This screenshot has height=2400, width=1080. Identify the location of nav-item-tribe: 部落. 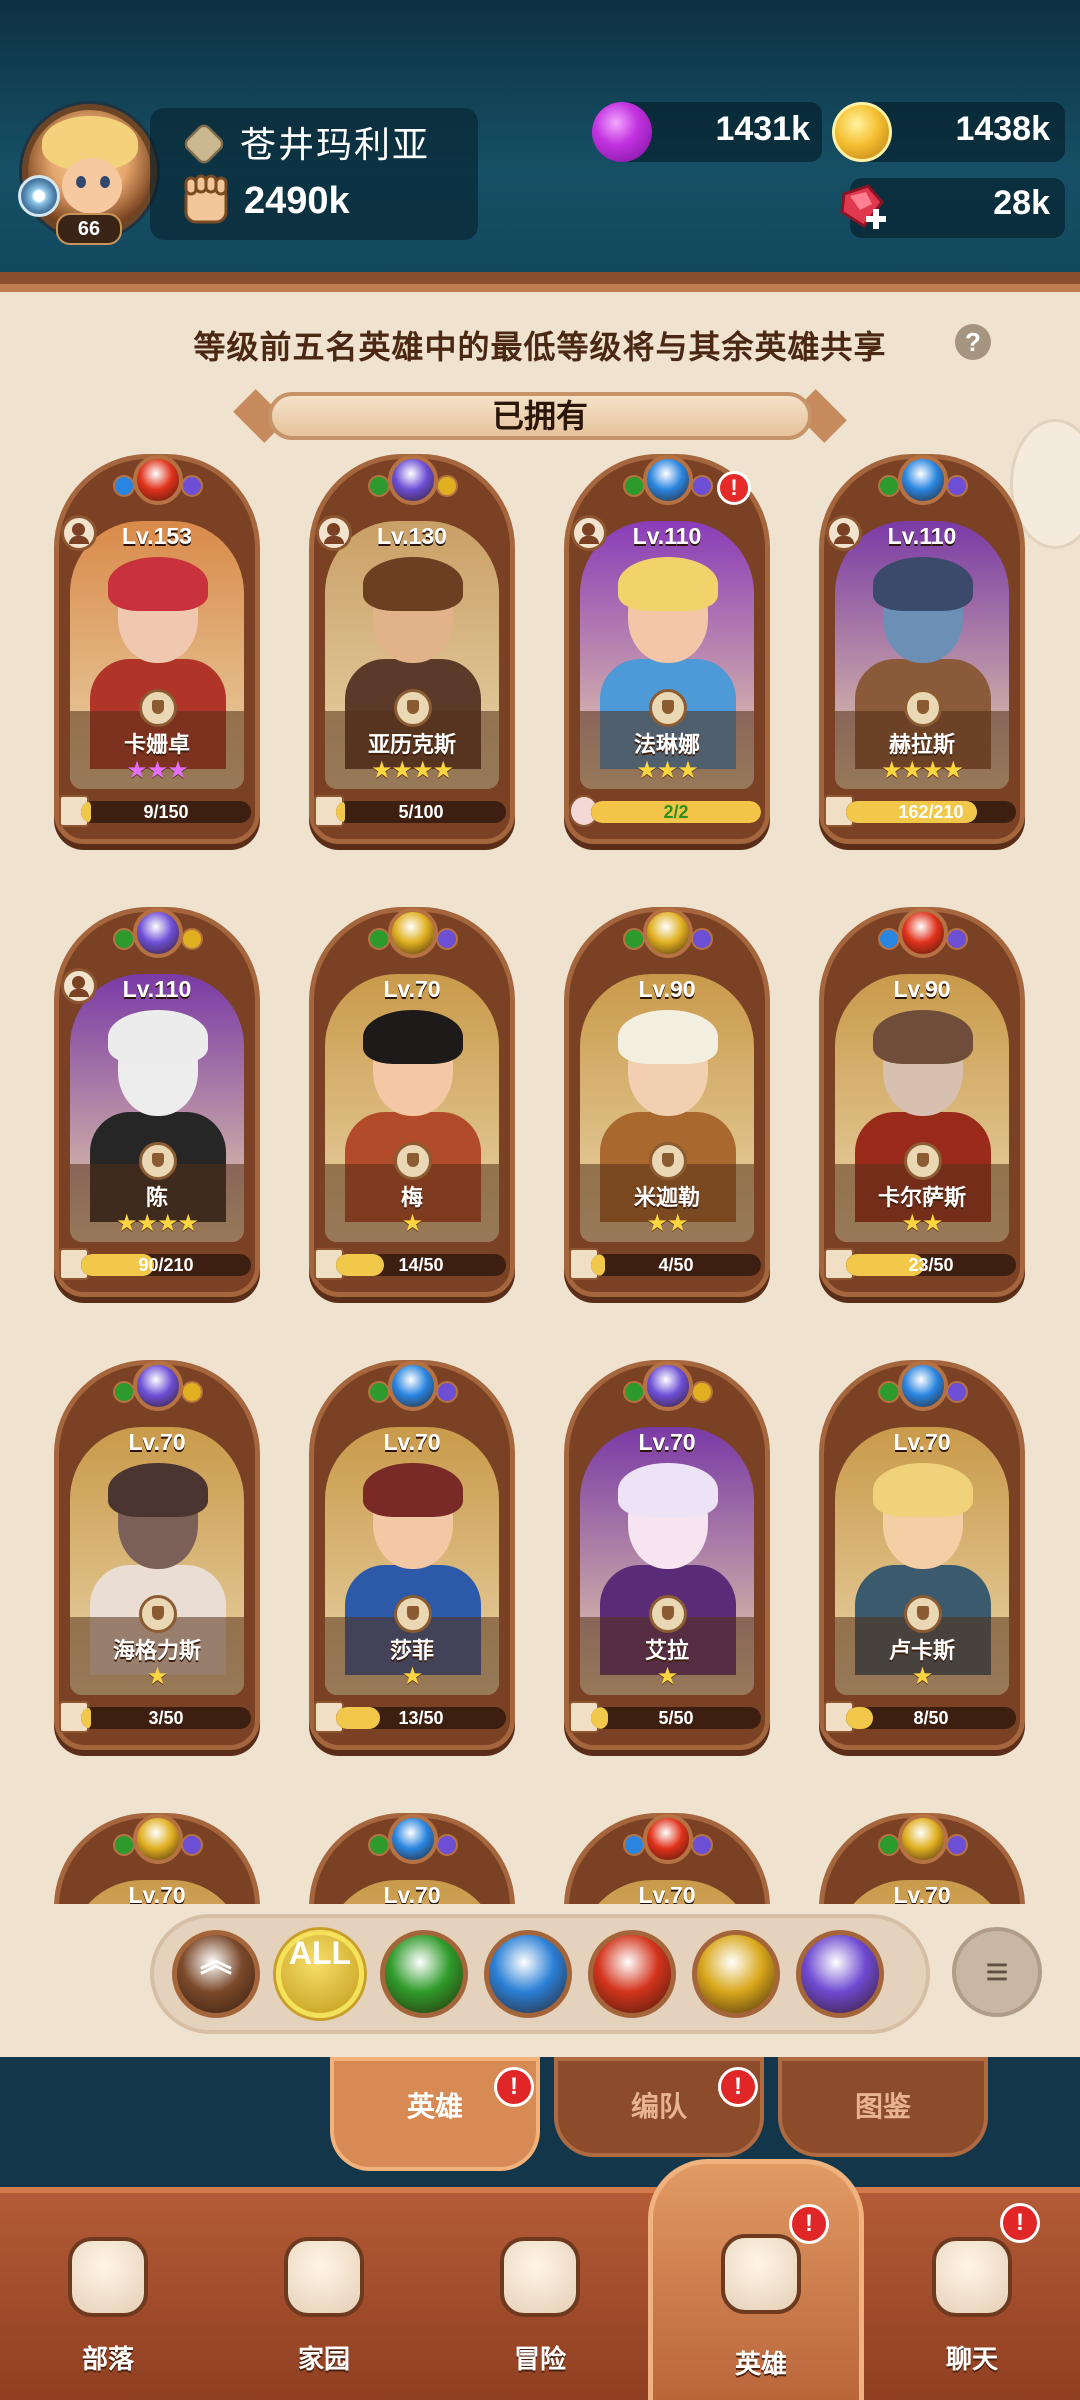
(108, 2296).